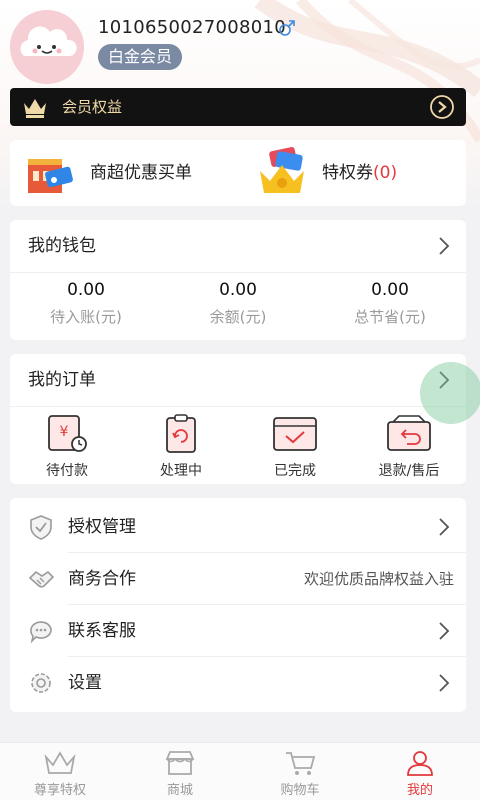  I want to click on privilege-coupon-count: (0), so click(385, 173).